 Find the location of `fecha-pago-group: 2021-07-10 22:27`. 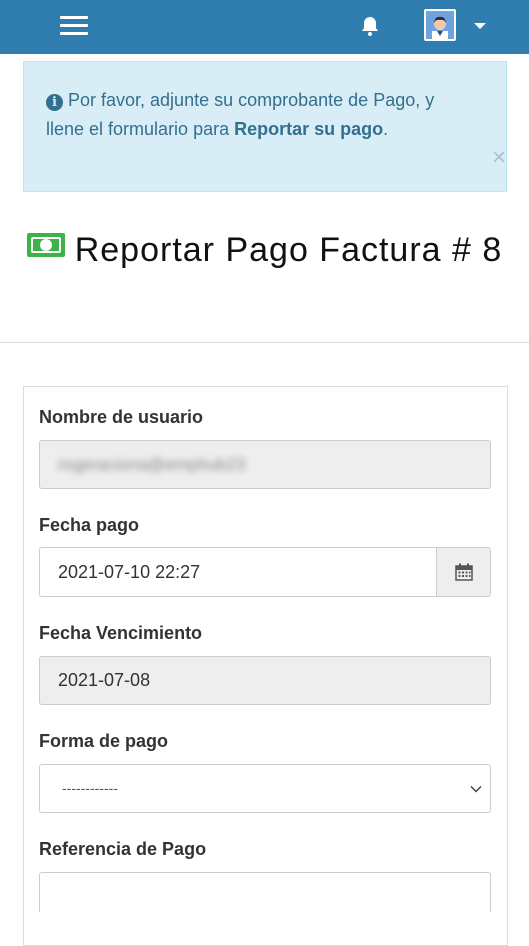

fecha-pago-group: 2021-07-10 22:27 is located at coordinates (265, 572).